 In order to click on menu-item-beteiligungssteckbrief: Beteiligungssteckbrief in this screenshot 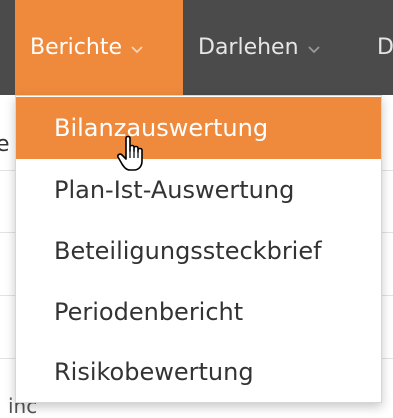, I will do `click(198, 251)`.